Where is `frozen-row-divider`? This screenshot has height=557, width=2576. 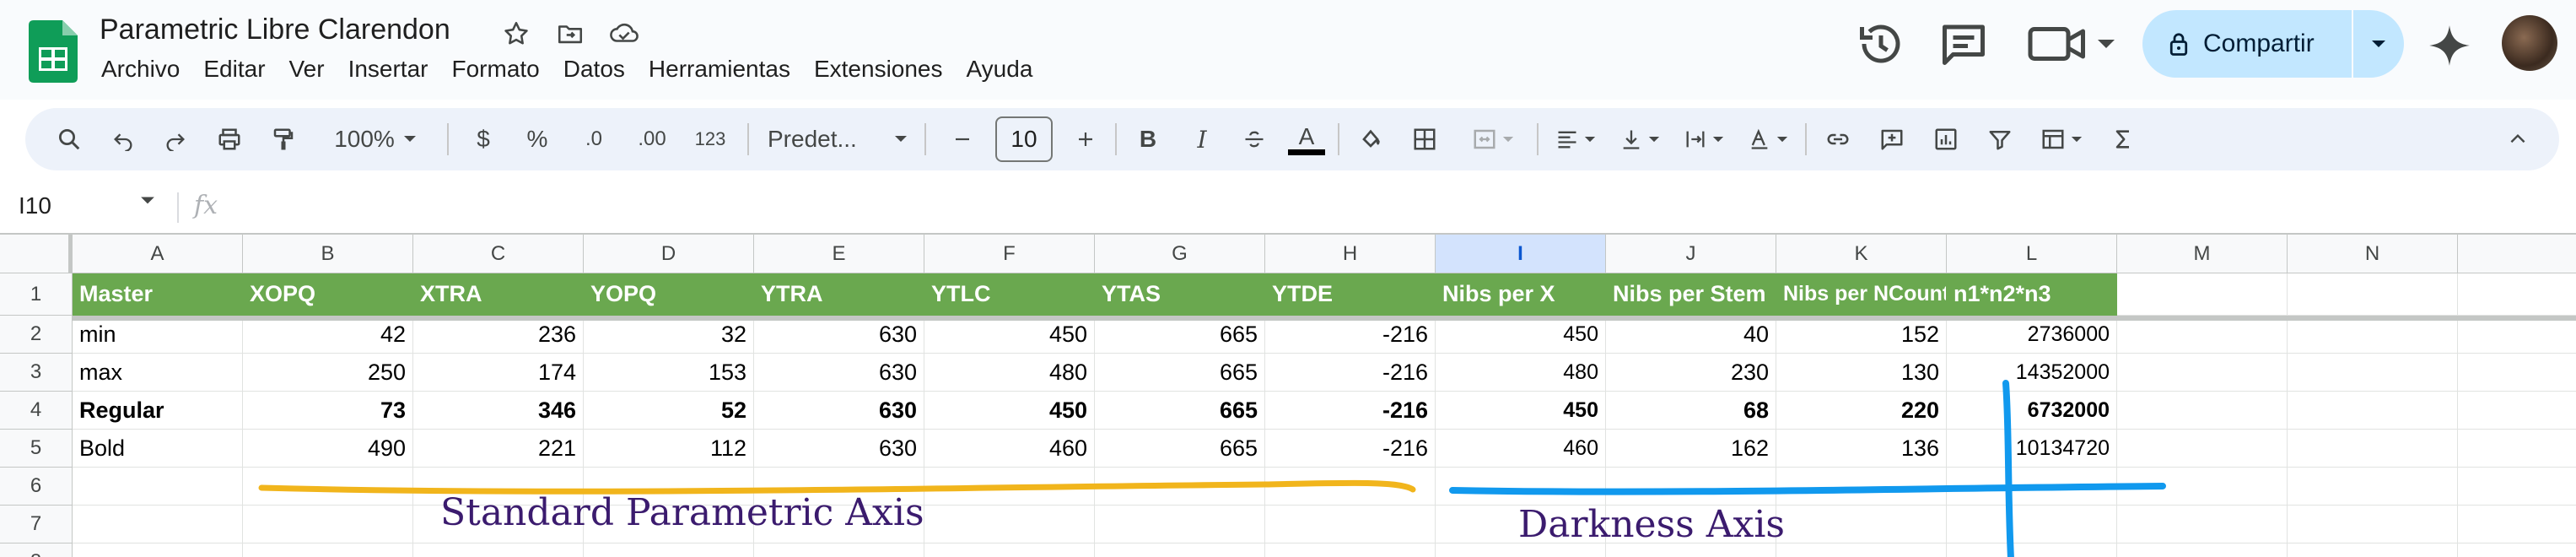 frozen-row-divider is located at coordinates (1324, 318).